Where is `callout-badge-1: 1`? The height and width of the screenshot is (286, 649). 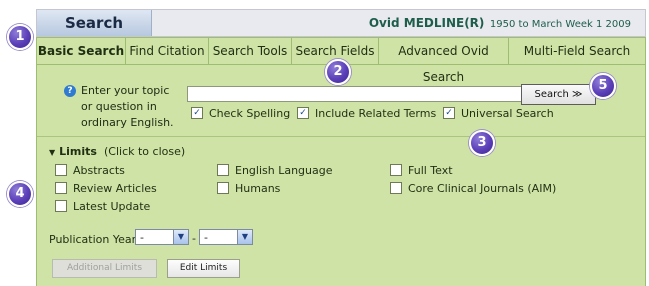
callout-badge-1: 1 is located at coordinates (20, 37).